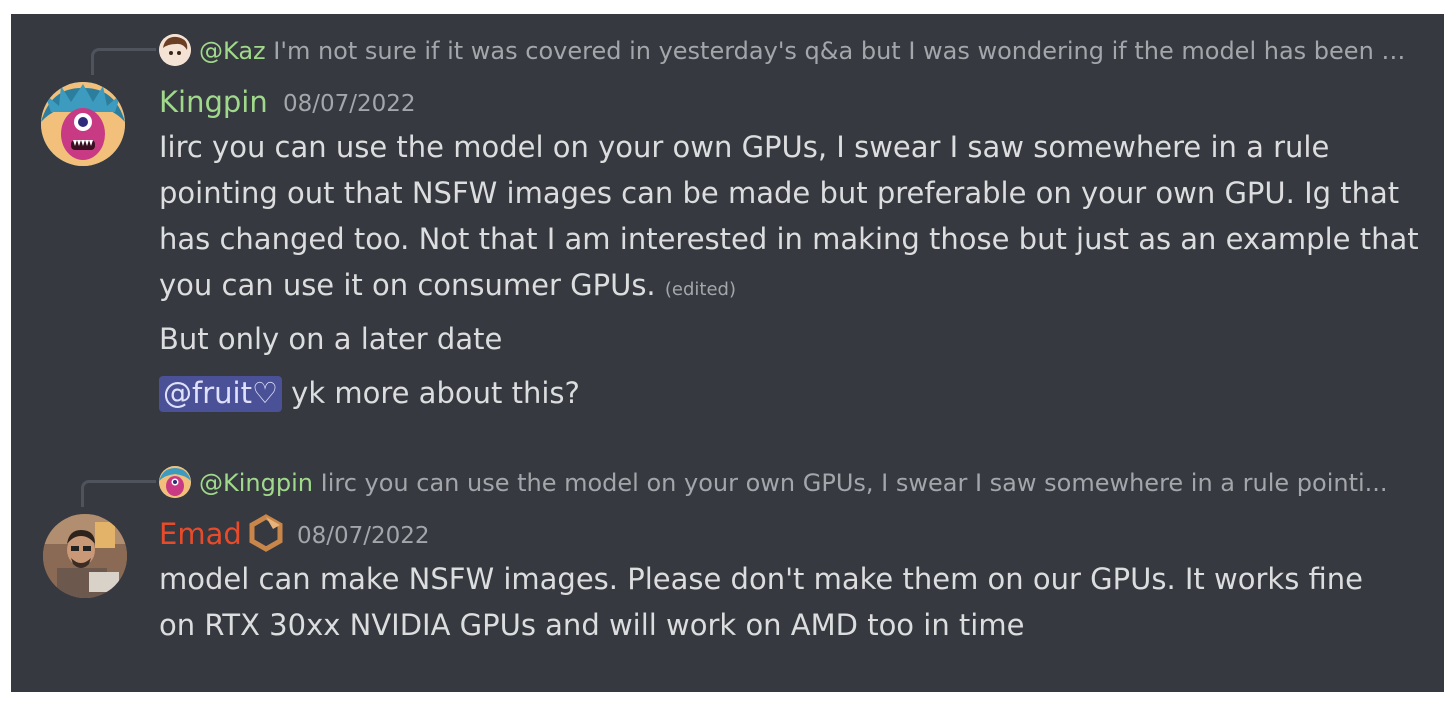 The width and height of the screenshot is (1456, 708). Describe the element at coordinates (175, 50) in the screenshot. I see `kaz-mini-avatar` at that location.